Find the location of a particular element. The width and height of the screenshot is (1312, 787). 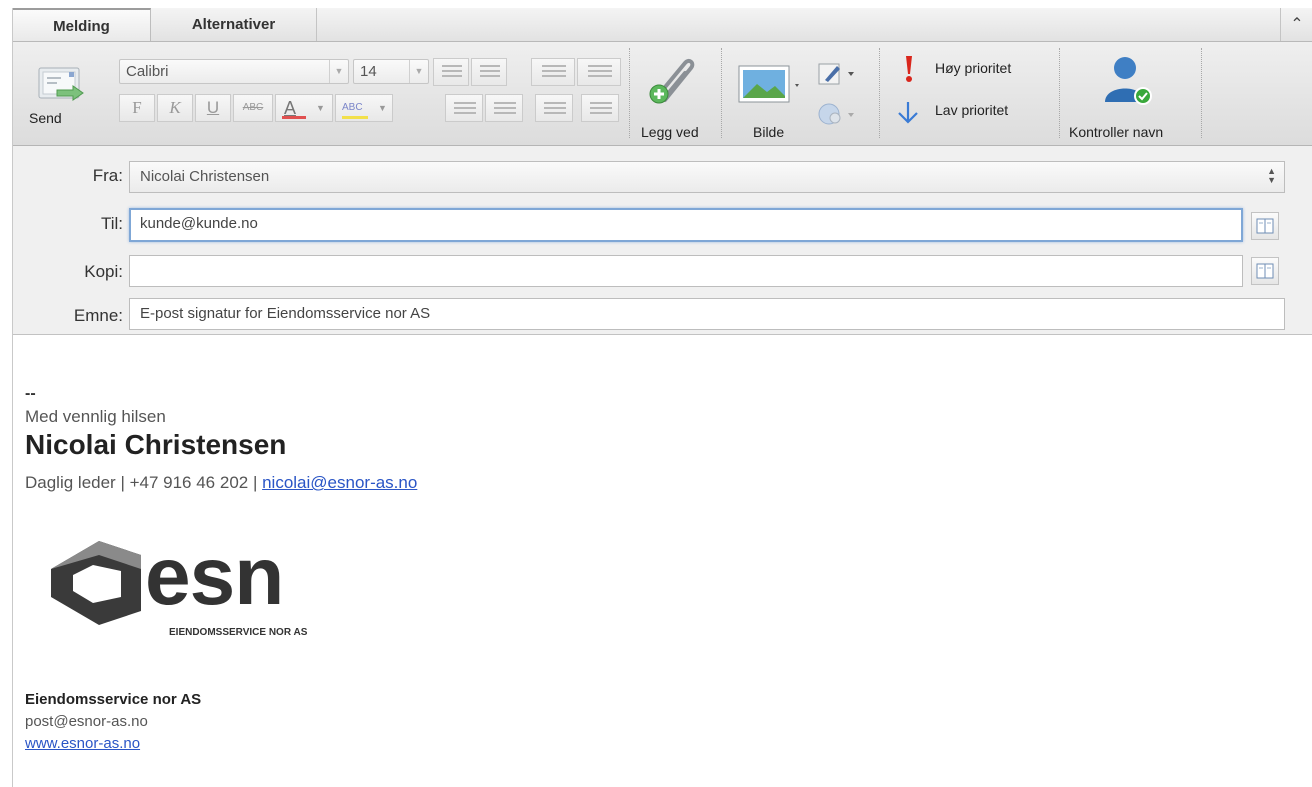

increase-indent-button is located at coordinates (599, 72).